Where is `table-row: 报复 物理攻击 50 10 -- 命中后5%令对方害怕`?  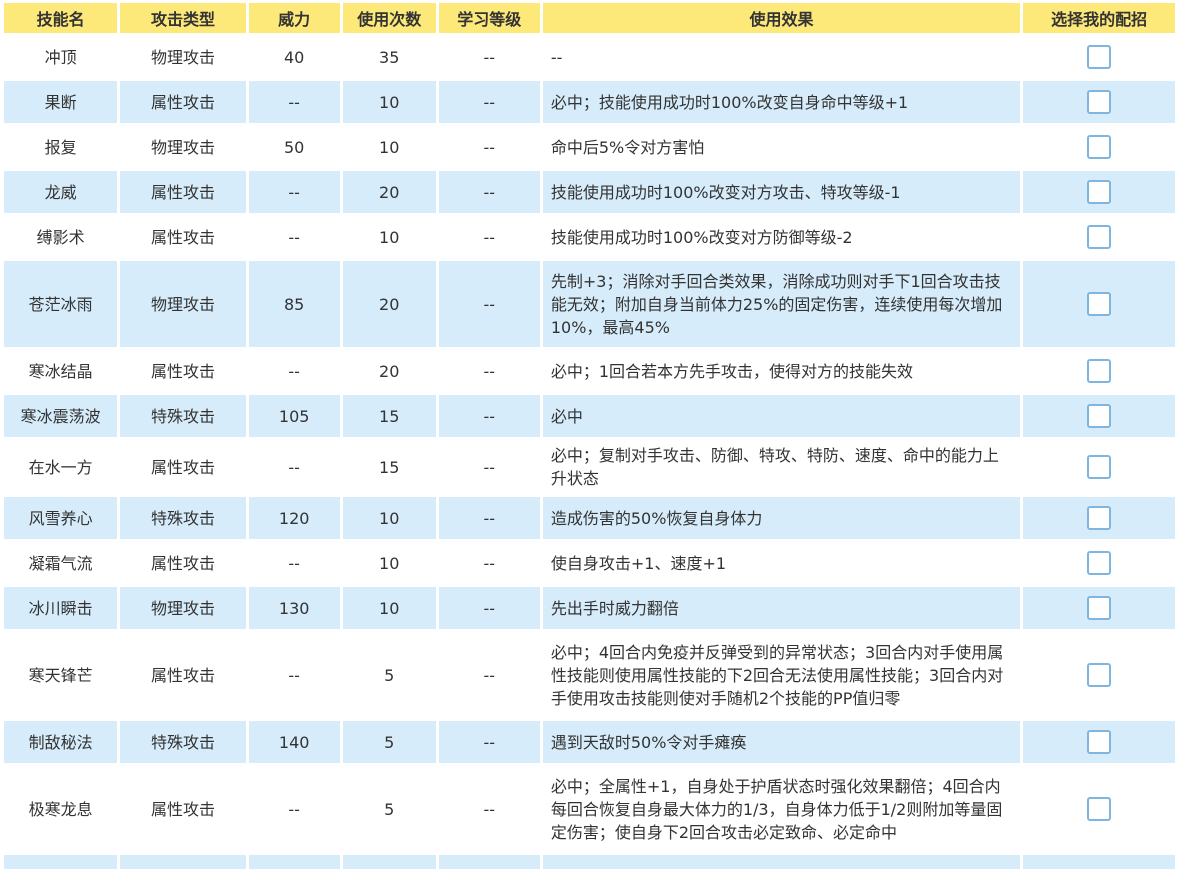 table-row: 报复 物理攻击 50 10 -- 命中后5%令对方害怕 is located at coordinates (589, 147).